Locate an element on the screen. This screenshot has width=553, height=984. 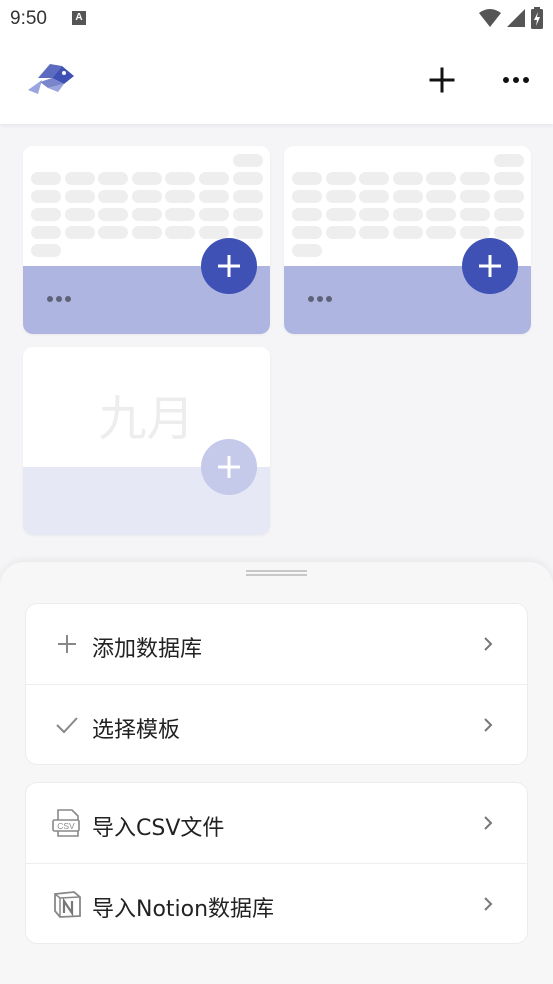
month-card: 九月 is located at coordinates (146, 441).